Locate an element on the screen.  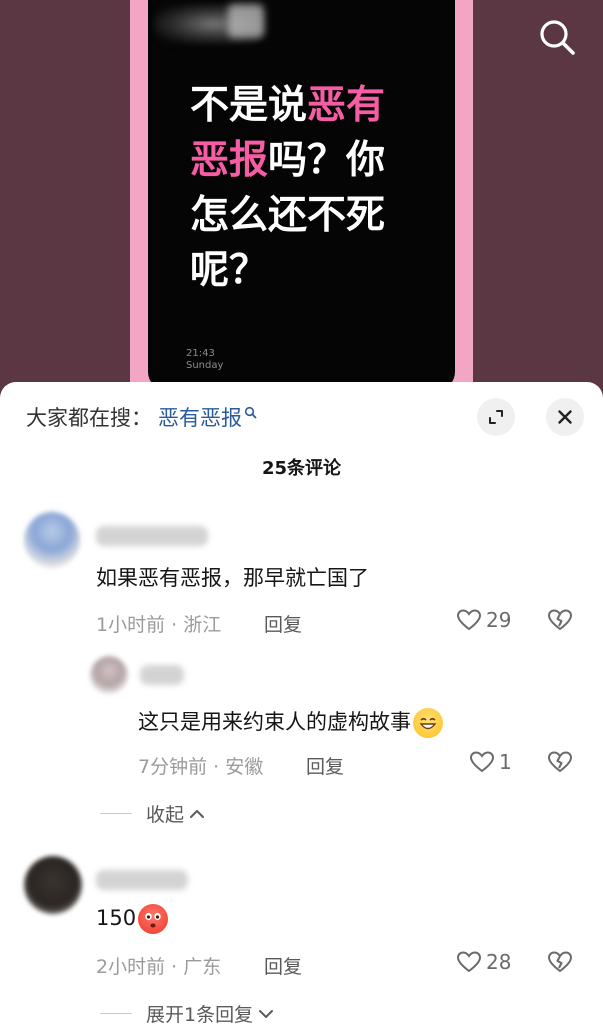
reply-text: 这只是用来约束人的虚构故事 is located at coordinates (290, 722).